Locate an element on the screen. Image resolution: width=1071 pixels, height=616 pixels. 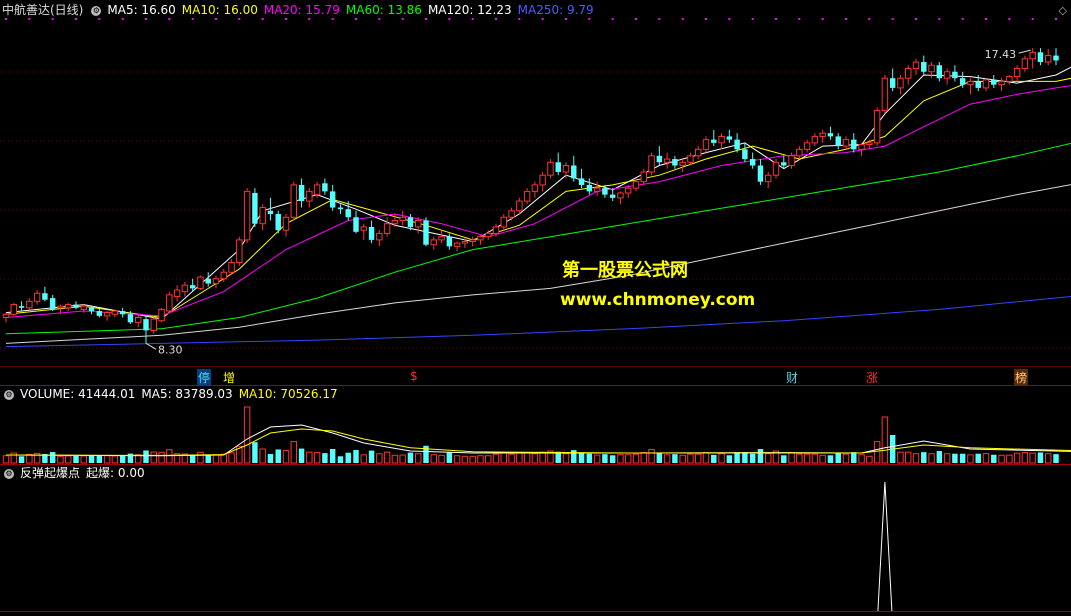
event-marker-5: 榜 is located at coordinates (1021, 377).